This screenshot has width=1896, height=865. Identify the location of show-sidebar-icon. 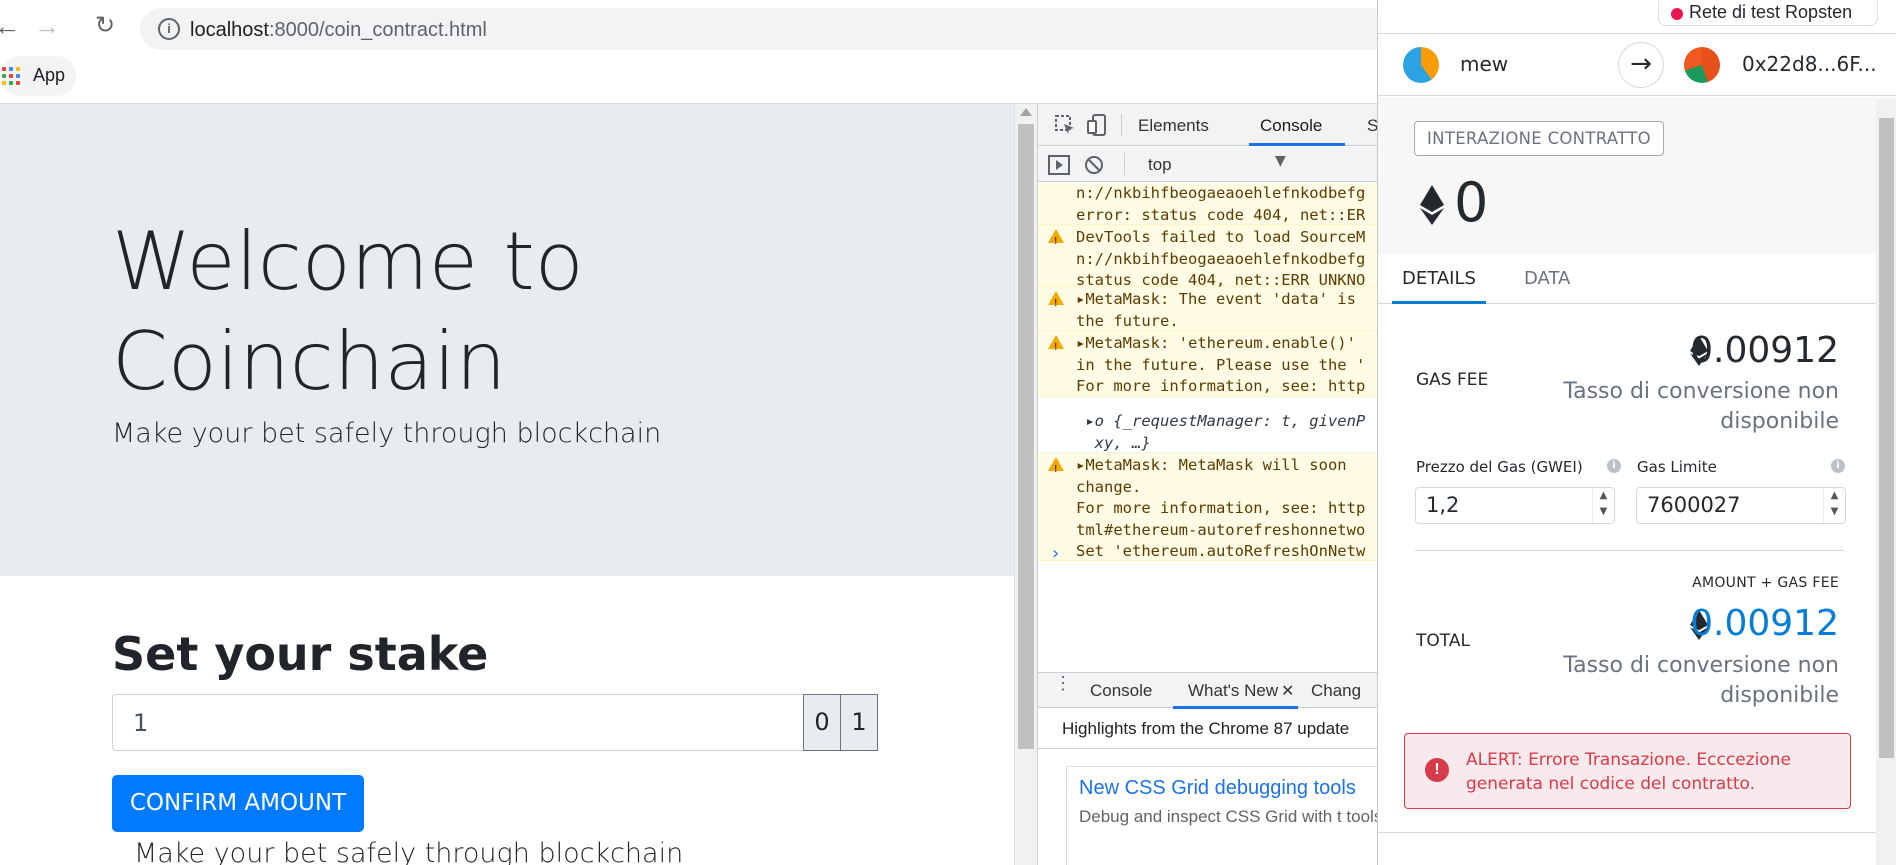
(1059, 165).